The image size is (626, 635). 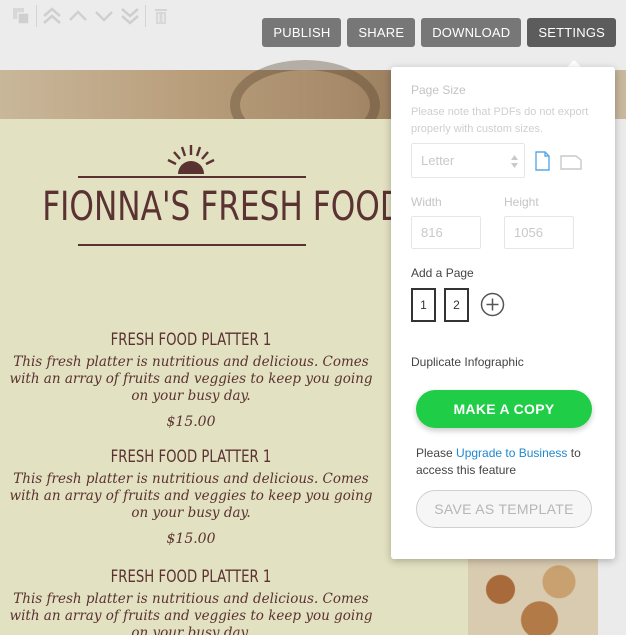 What do you see at coordinates (571, 162) in the screenshot?
I see `landscape-orientation-icon` at bounding box center [571, 162].